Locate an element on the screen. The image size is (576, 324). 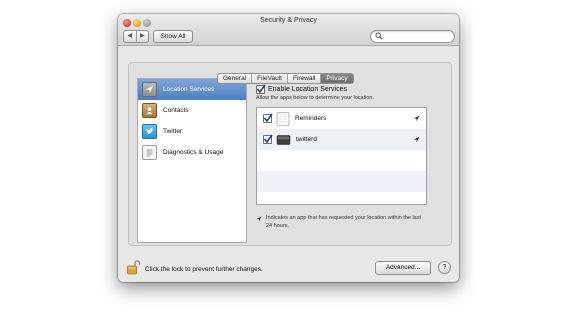
enable-location-services-checkbox is located at coordinates (261, 89).